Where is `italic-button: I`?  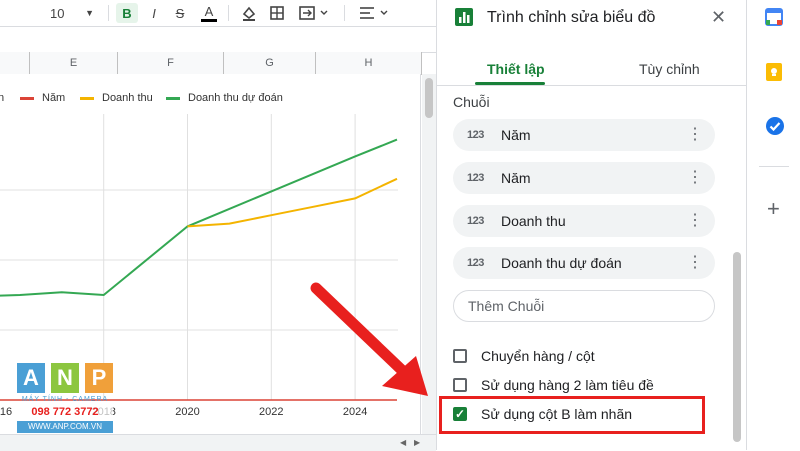 italic-button: I is located at coordinates (154, 13).